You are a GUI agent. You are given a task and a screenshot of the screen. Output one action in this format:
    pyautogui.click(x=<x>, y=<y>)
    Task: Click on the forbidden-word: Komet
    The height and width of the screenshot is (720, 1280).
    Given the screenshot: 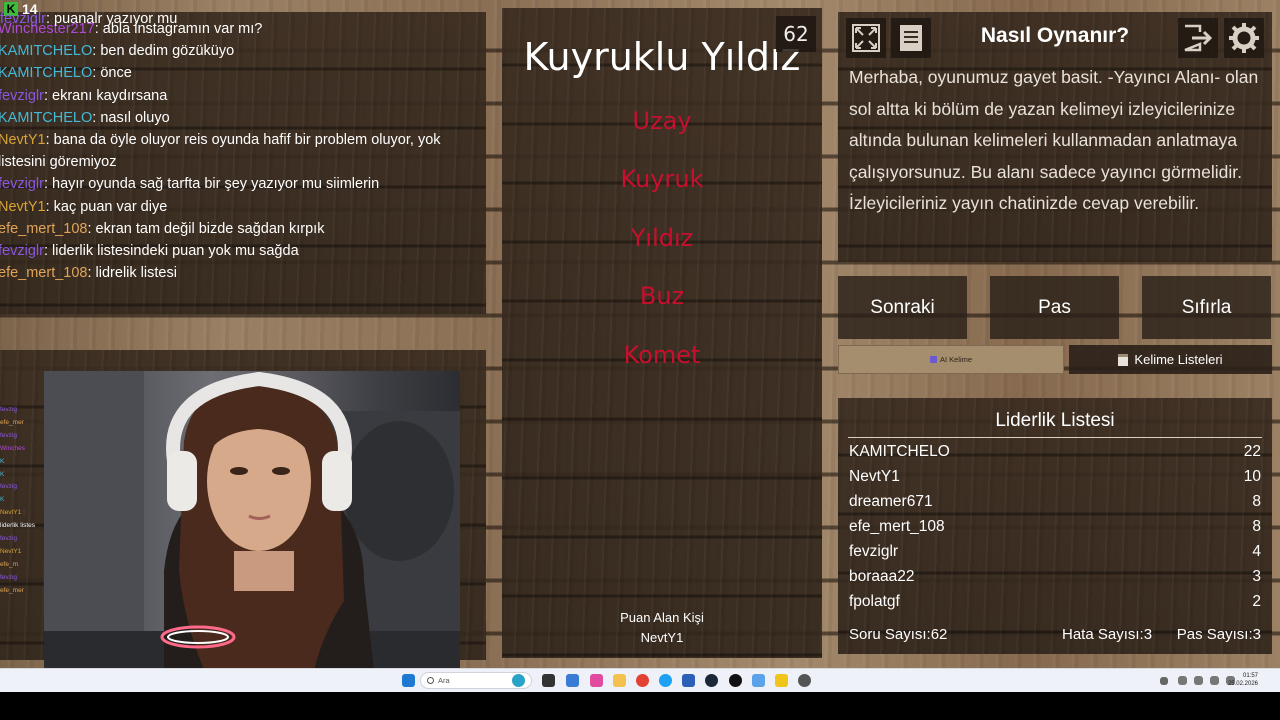 What is the action you would take?
    pyautogui.click(x=662, y=355)
    